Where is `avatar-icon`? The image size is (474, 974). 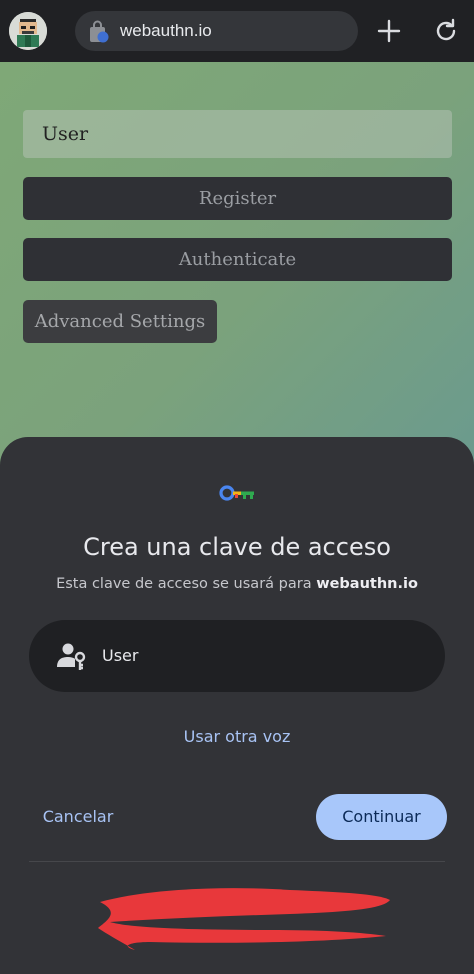 avatar-icon is located at coordinates (28, 31).